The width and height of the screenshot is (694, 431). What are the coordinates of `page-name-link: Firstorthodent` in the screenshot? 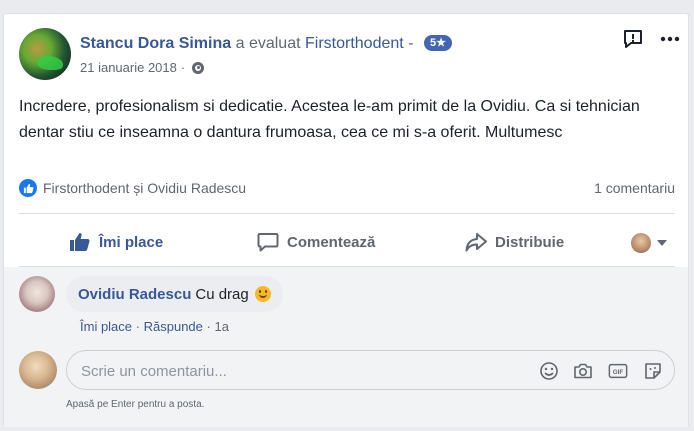 It's located at (354, 43).